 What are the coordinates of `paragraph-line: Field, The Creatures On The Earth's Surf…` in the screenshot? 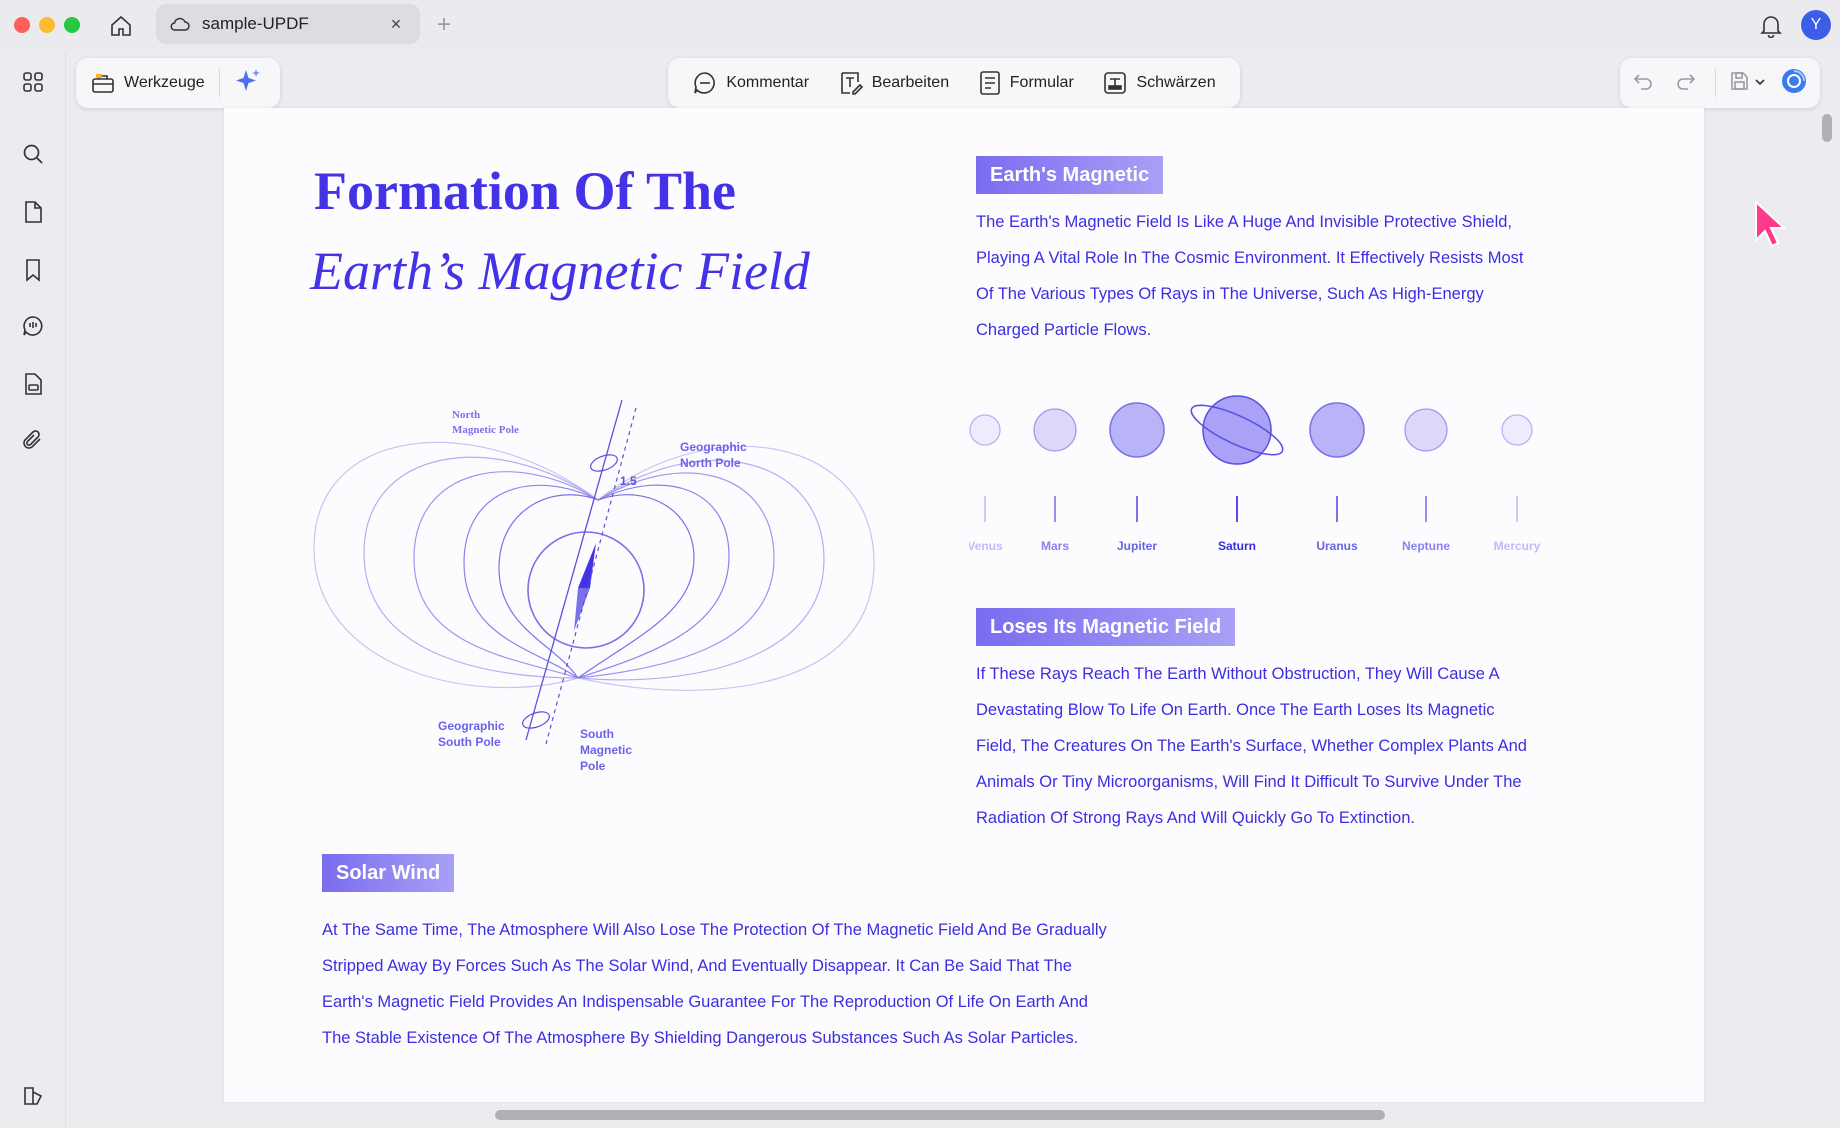 It's located at (1251, 746).